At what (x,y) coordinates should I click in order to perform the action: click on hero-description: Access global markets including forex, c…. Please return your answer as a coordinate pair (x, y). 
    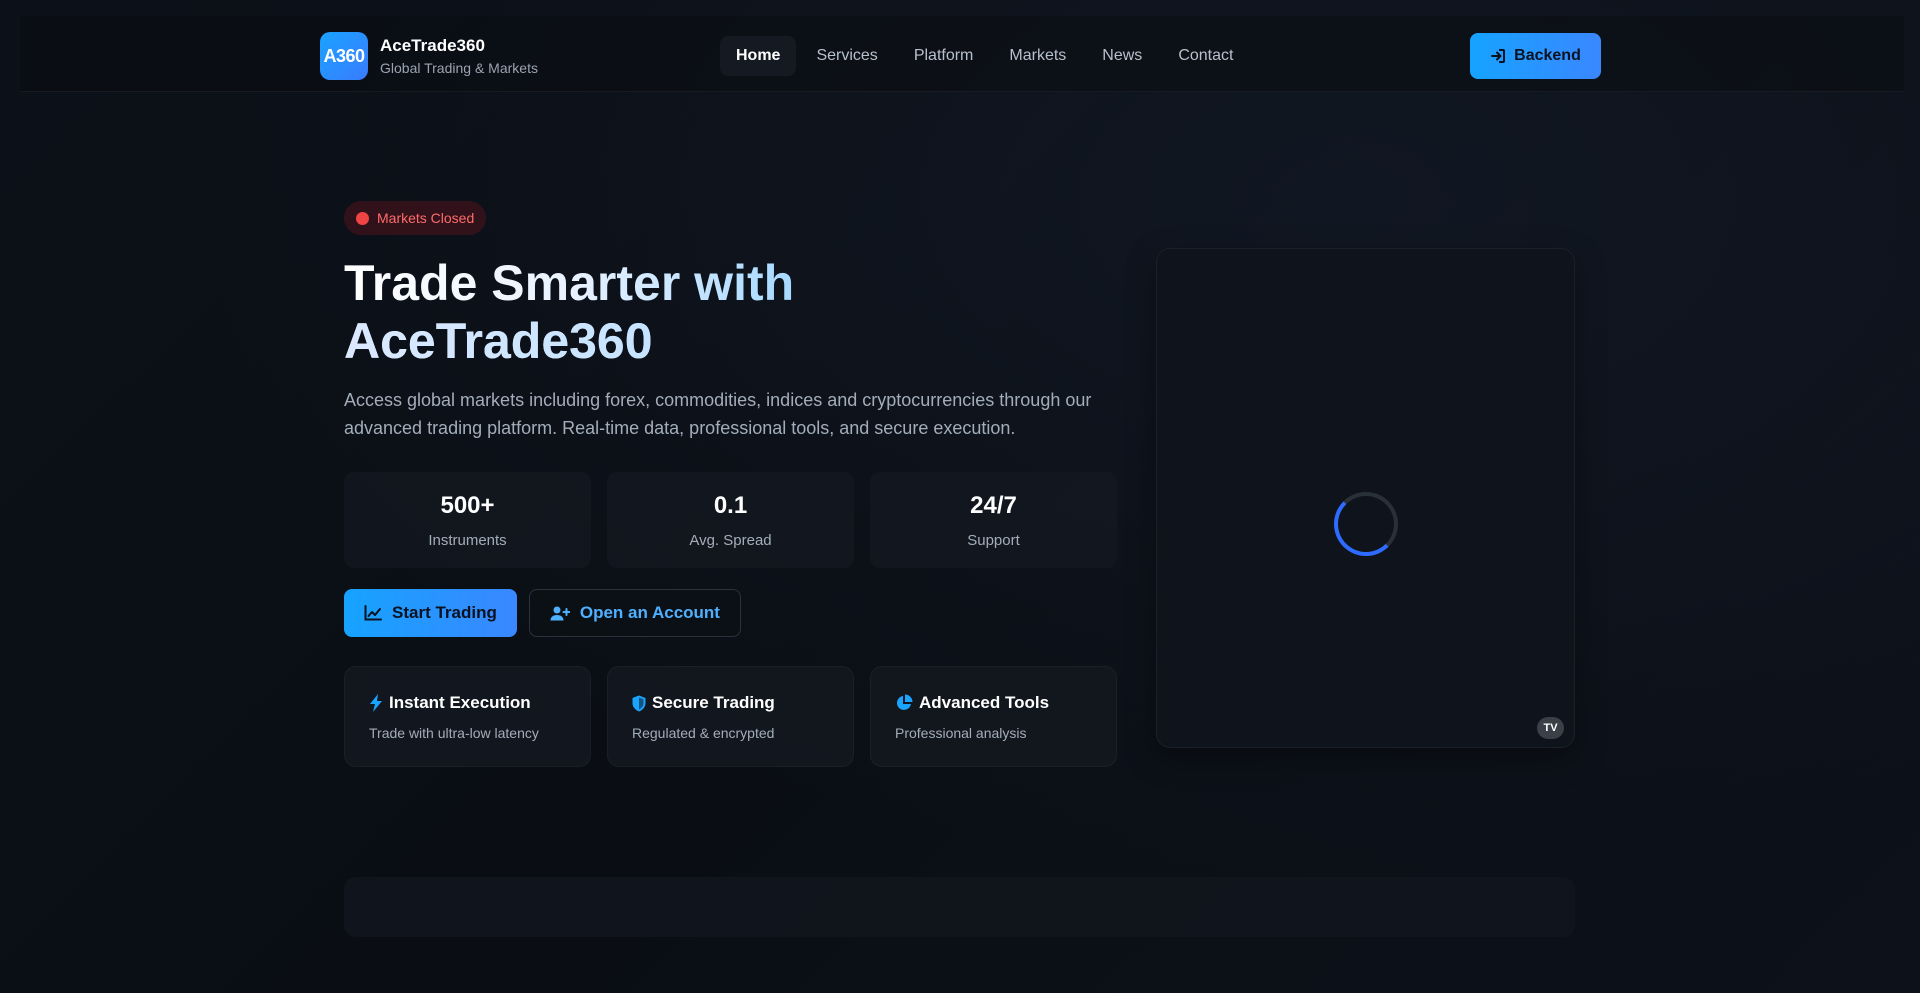
    Looking at the image, I should click on (718, 414).